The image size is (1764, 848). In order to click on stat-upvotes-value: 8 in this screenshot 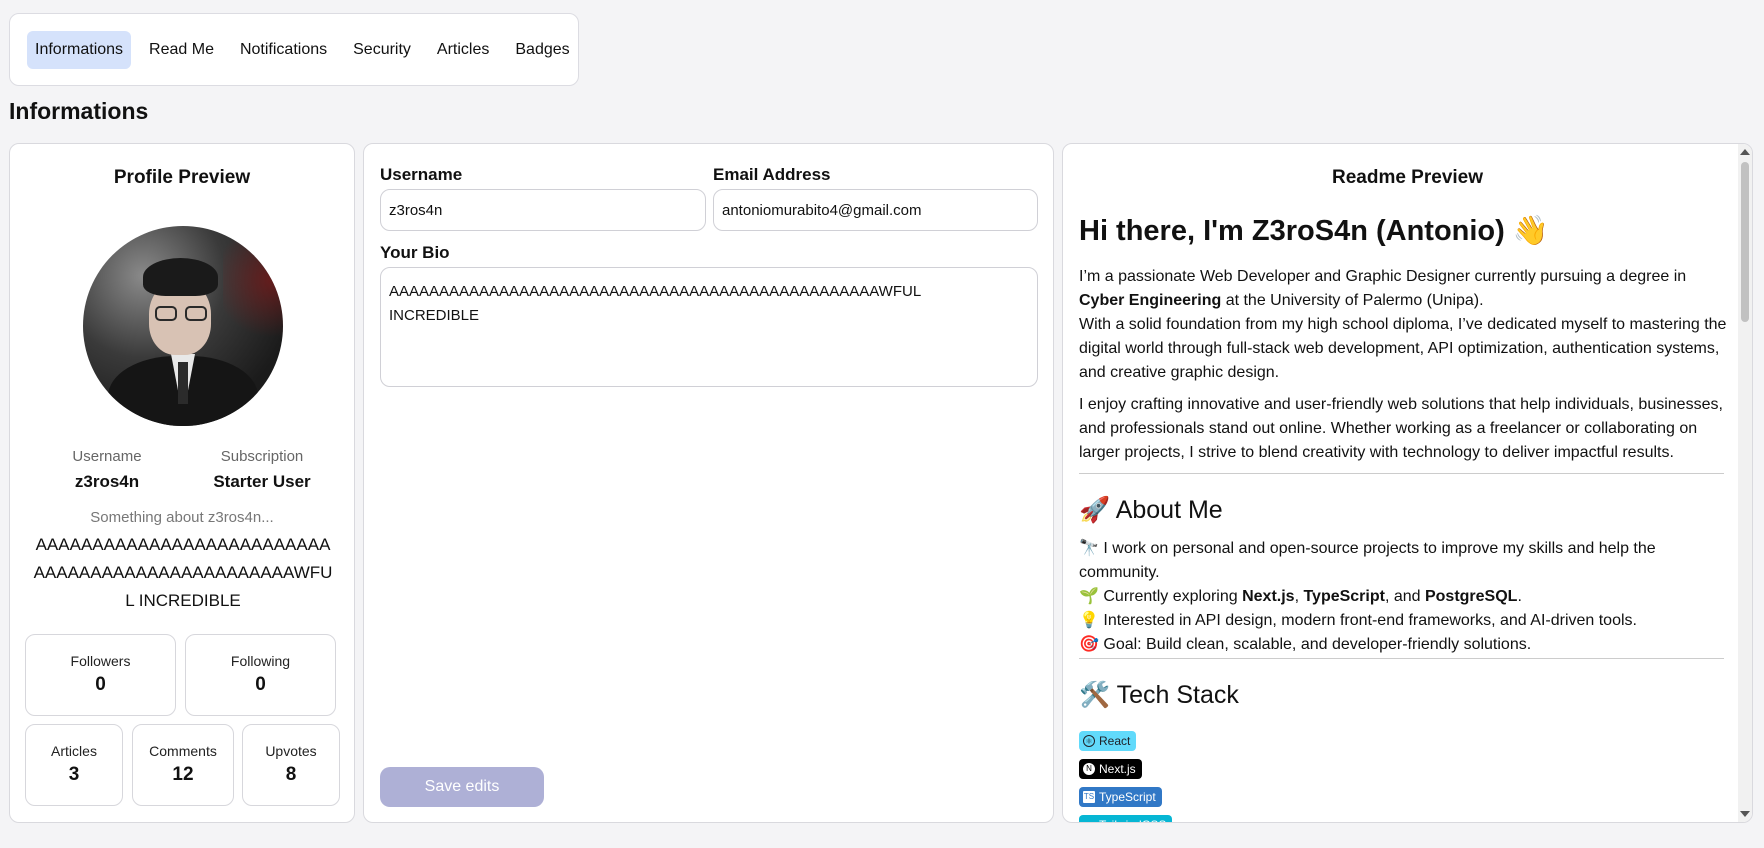, I will do `click(291, 774)`.